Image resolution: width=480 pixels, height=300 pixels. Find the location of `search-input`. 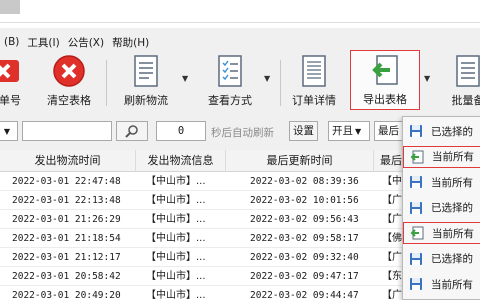

search-input is located at coordinates (67, 131).